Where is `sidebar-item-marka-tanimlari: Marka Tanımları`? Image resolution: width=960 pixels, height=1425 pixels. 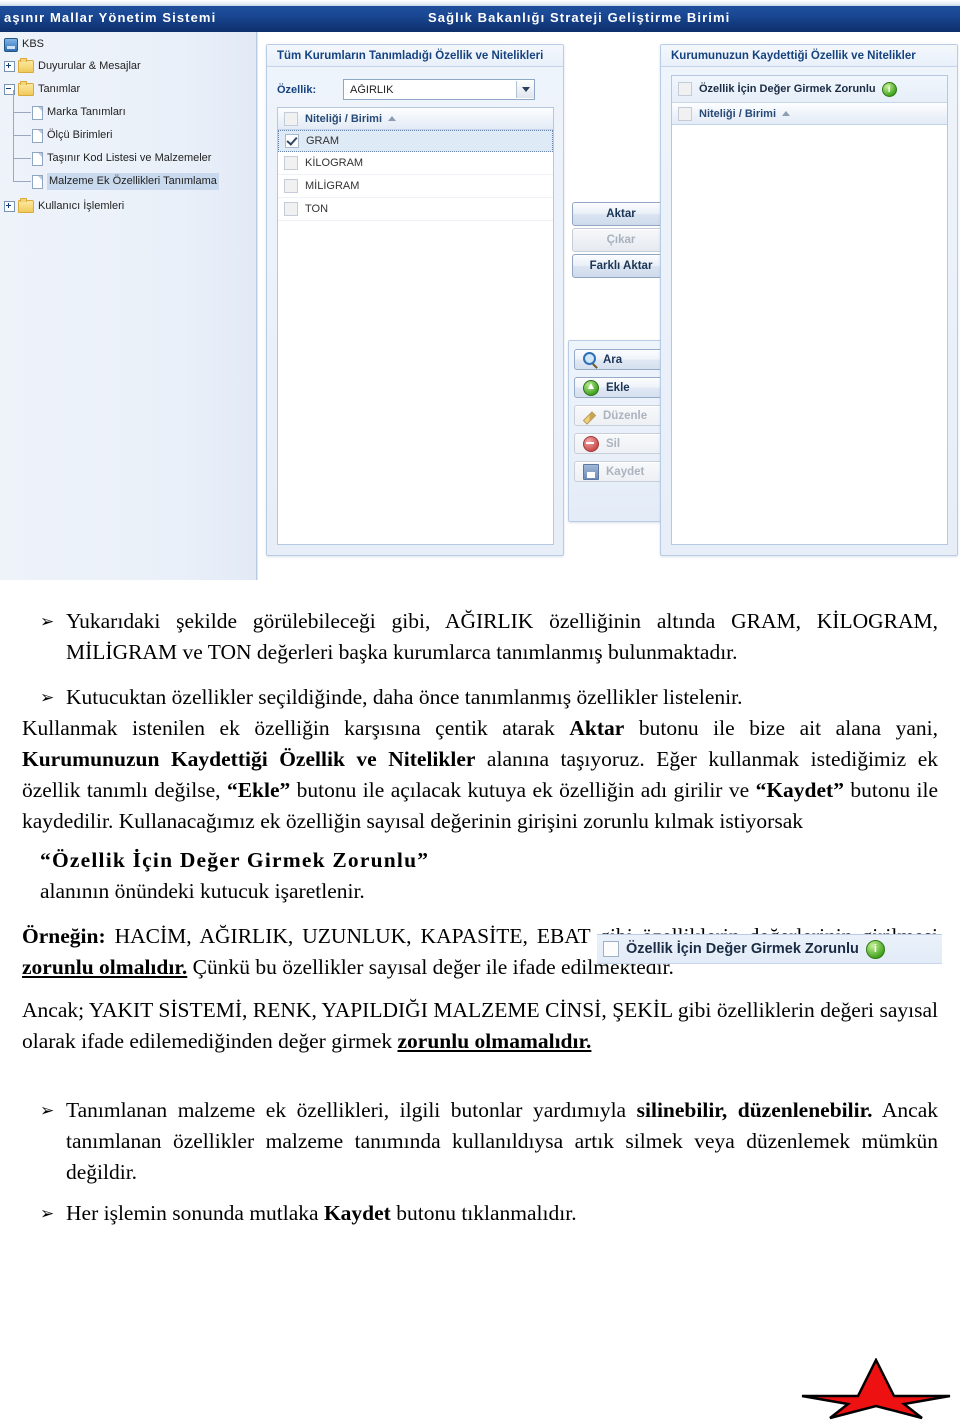
sidebar-item-marka-tanimlari: Marka Tanımları is located at coordinates (79, 112).